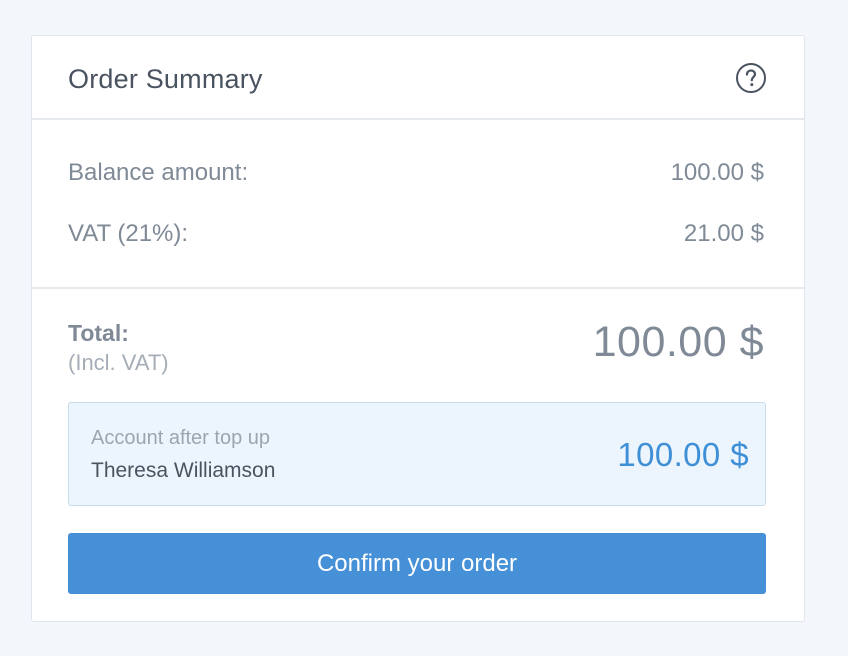  Describe the element at coordinates (158, 172) in the screenshot. I see `balance-label: Balance amount:` at that location.